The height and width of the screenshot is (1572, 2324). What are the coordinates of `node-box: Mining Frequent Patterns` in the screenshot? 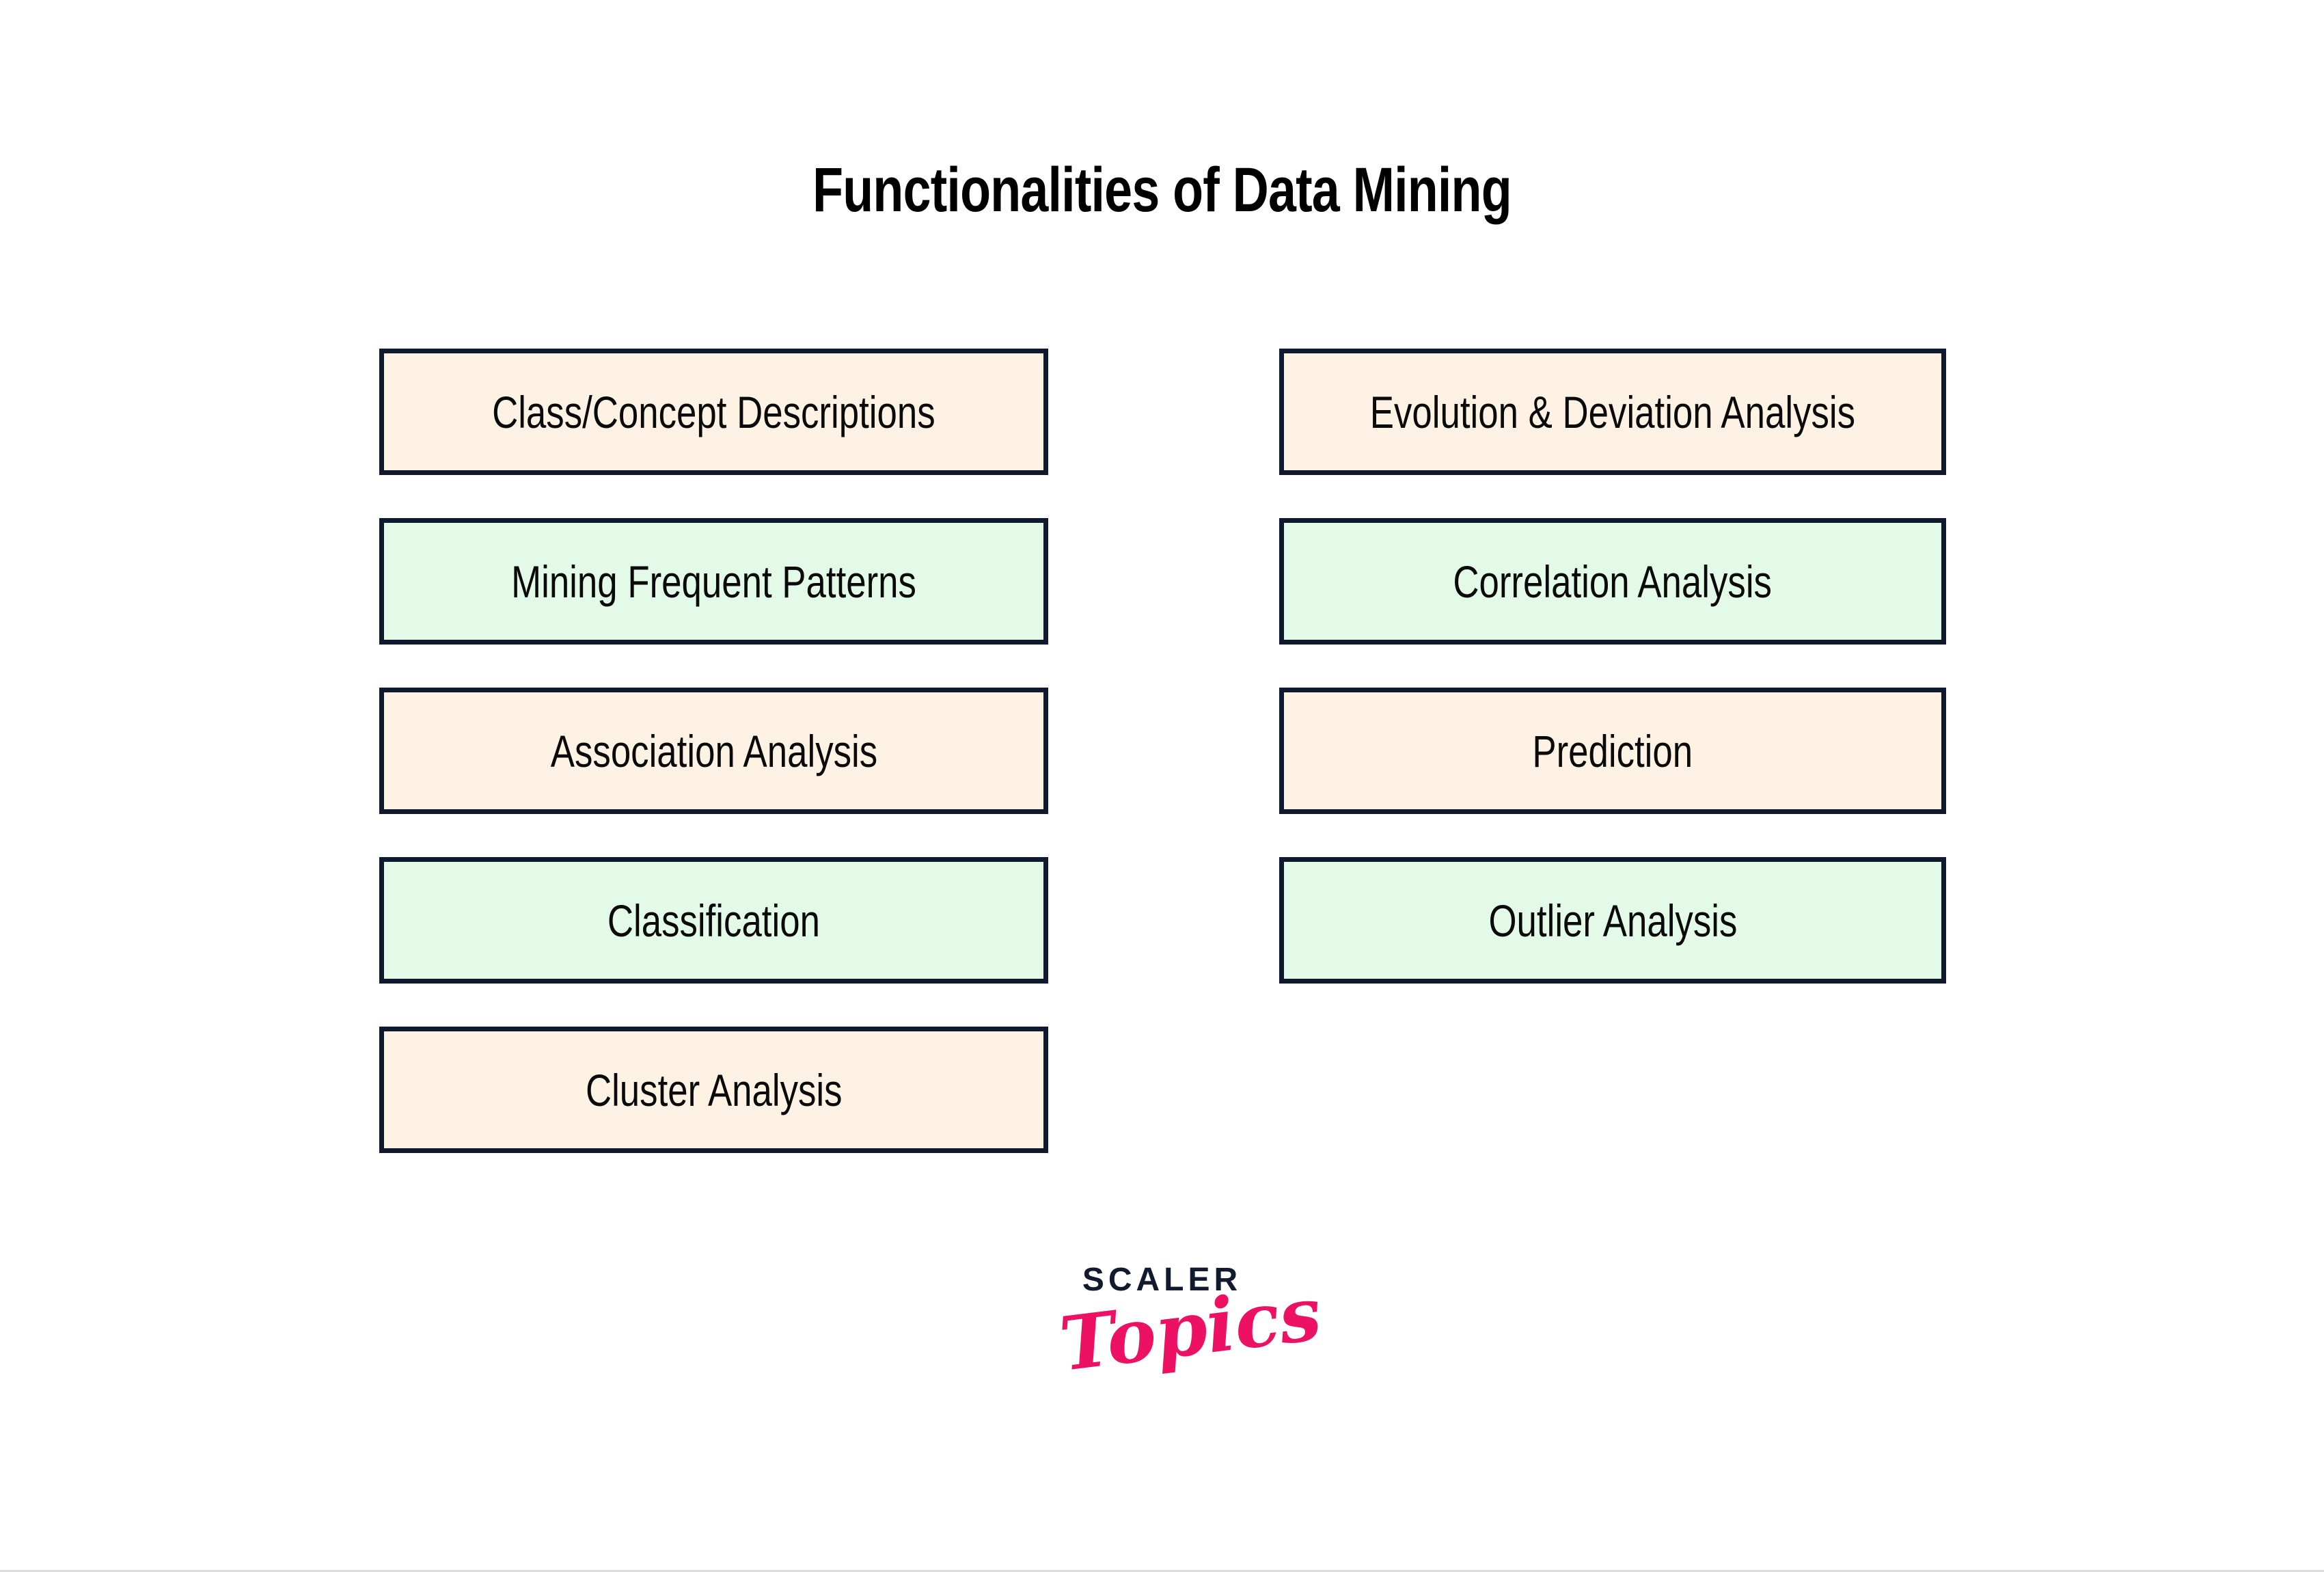 It's located at (713, 581).